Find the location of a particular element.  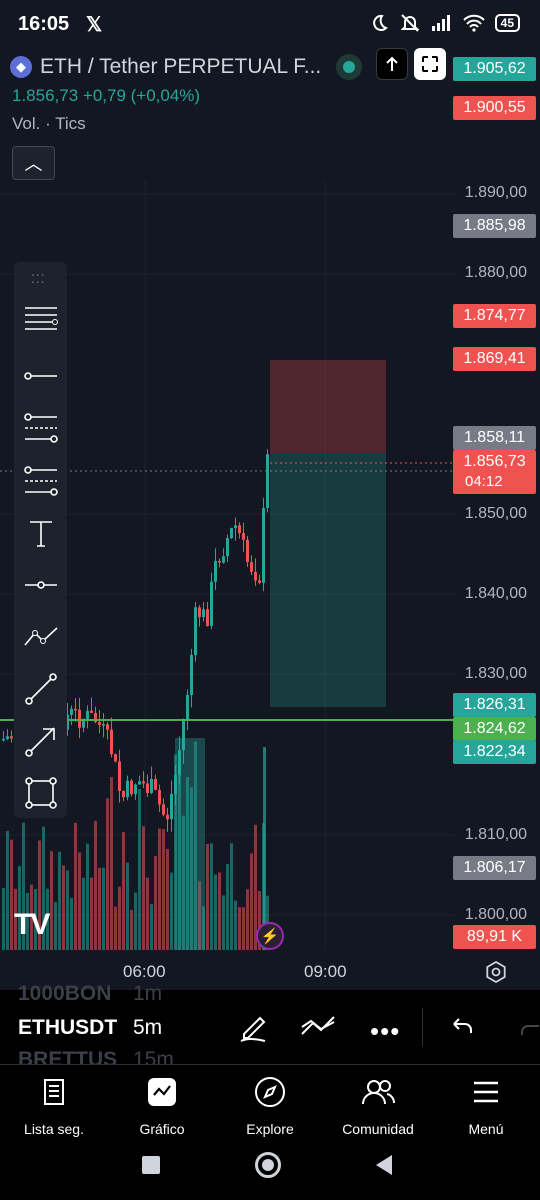

line-segment-tool is located at coordinates (41, 689).